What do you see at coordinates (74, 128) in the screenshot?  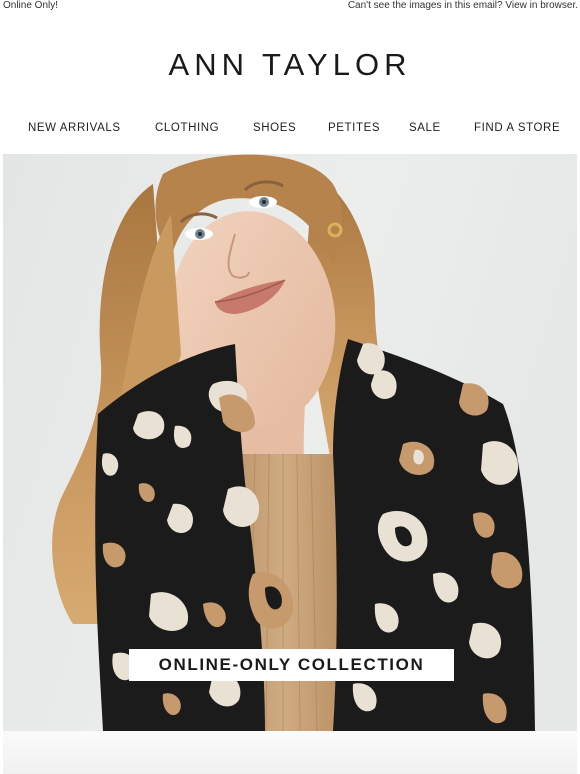 I see `nav-item-new-arrivals: NEW ARRIVALS` at bounding box center [74, 128].